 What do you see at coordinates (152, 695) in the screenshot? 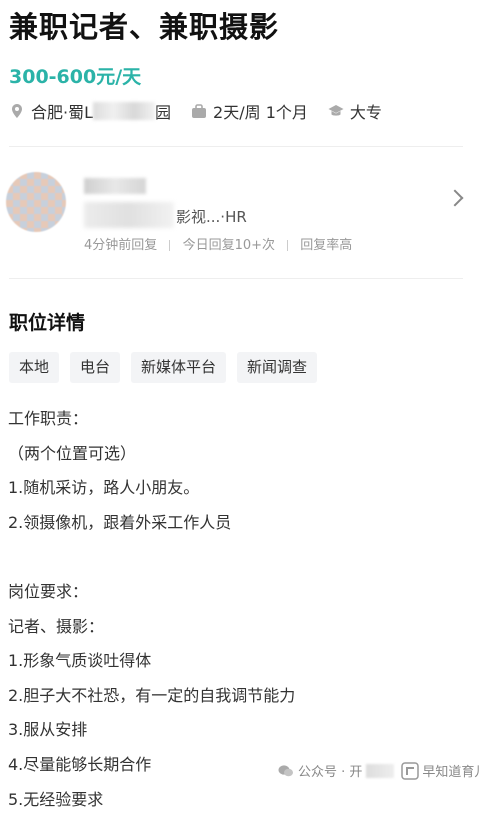
I see `description-line: 2.胆子大不社恐，有一定的自我调节能力` at bounding box center [152, 695].